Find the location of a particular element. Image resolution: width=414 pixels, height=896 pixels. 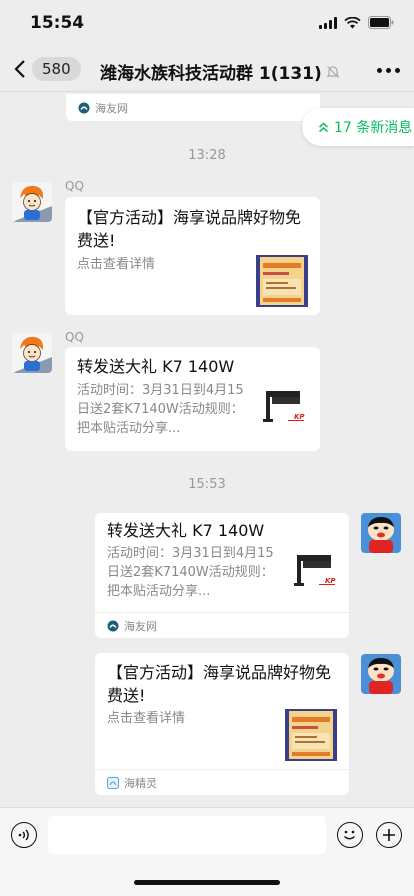

nav-bar: 580 潍海水族科技活动群 1(131) is located at coordinates (207, 70).